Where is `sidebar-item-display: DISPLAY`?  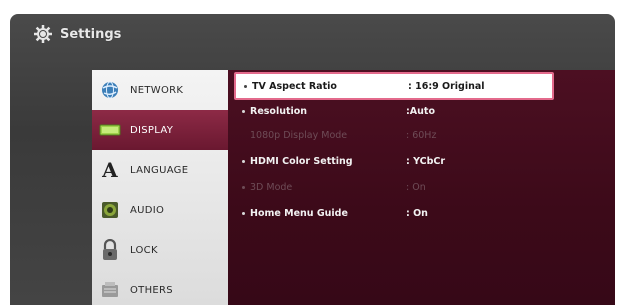 sidebar-item-display: DISPLAY is located at coordinates (160, 130).